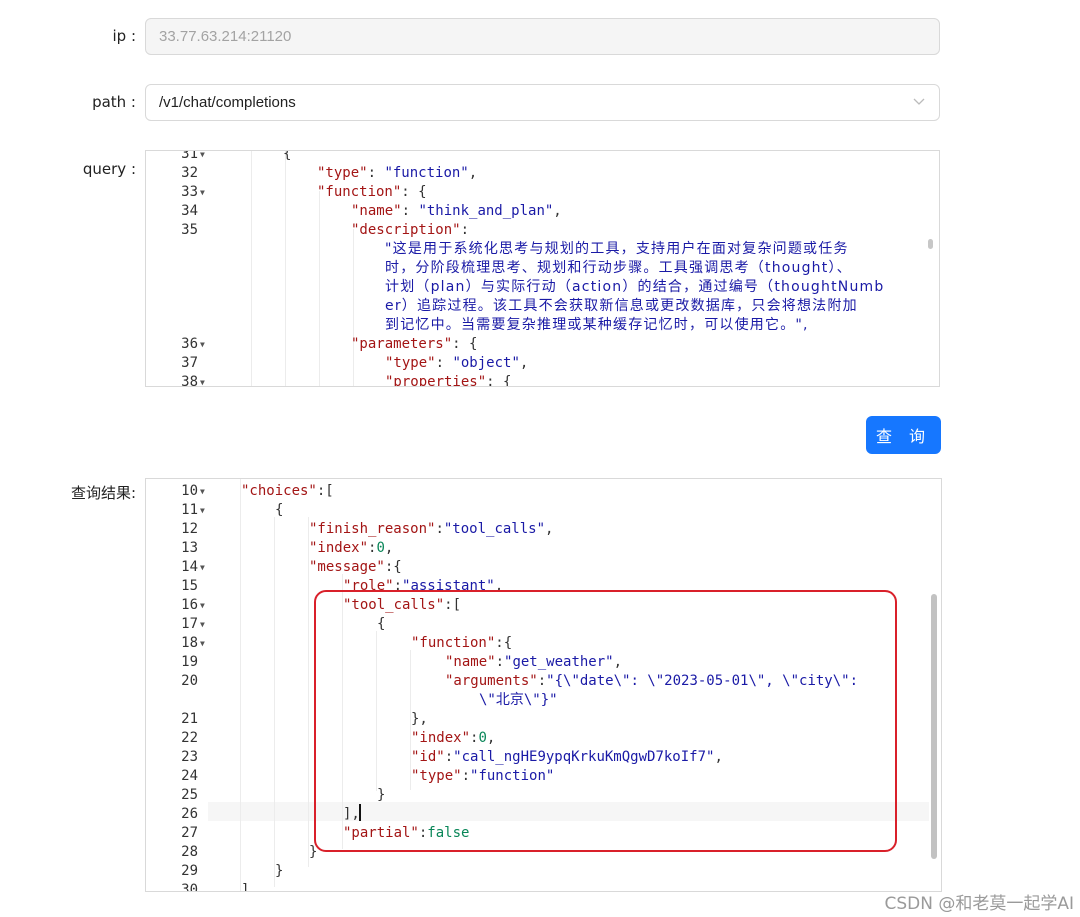 This screenshot has height=917, width=1080. What do you see at coordinates (543, 567) in the screenshot?
I see `code-line: 14 ▼ "message":{` at bounding box center [543, 567].